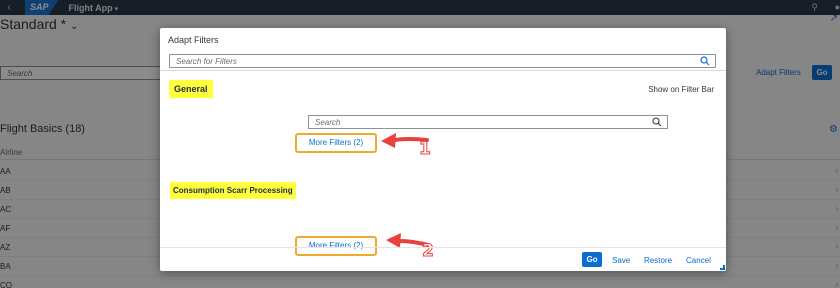  Describe the element at coordinates (328, 122) in the screenshot. I see `group-search-placeholder: Search` at that location.